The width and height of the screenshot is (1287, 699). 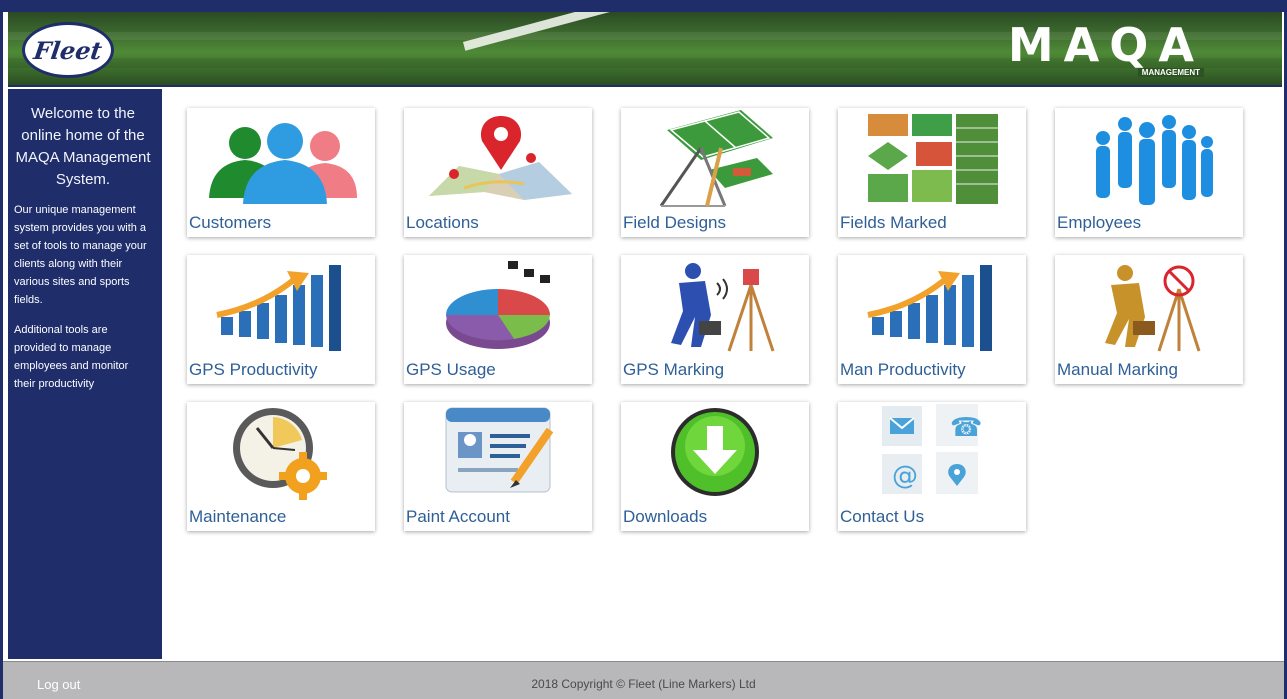 What do you see at coordinates (442, 222) in the screenshot?
I see `tile-label: Locations` at bounding box center [442, 222].